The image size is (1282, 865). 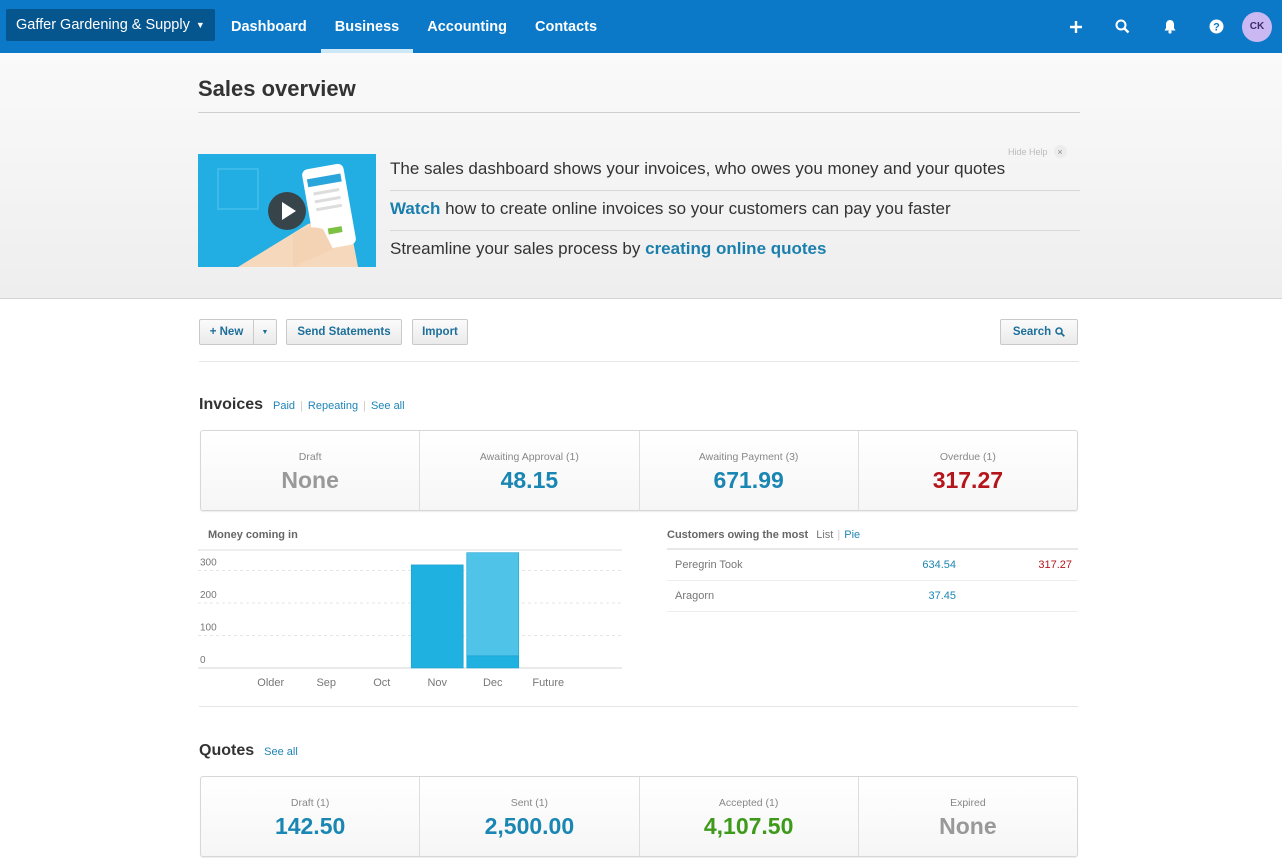 I want to click on customer-owing: 37.45, so click(x=942, y=596).